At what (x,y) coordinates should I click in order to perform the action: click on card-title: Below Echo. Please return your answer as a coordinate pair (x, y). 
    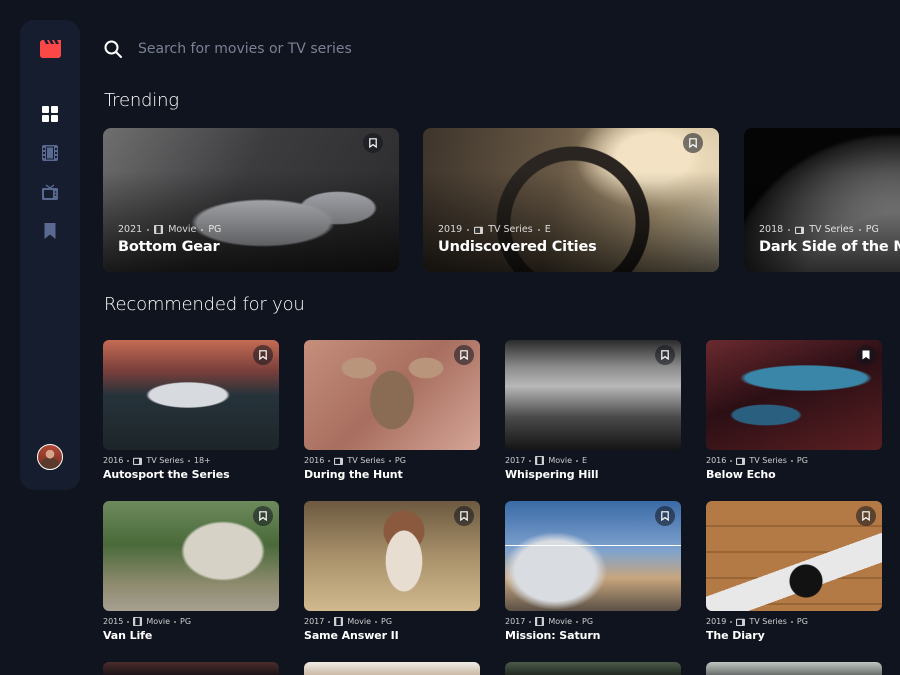
    Looking at the image, I should click on (741, 474).